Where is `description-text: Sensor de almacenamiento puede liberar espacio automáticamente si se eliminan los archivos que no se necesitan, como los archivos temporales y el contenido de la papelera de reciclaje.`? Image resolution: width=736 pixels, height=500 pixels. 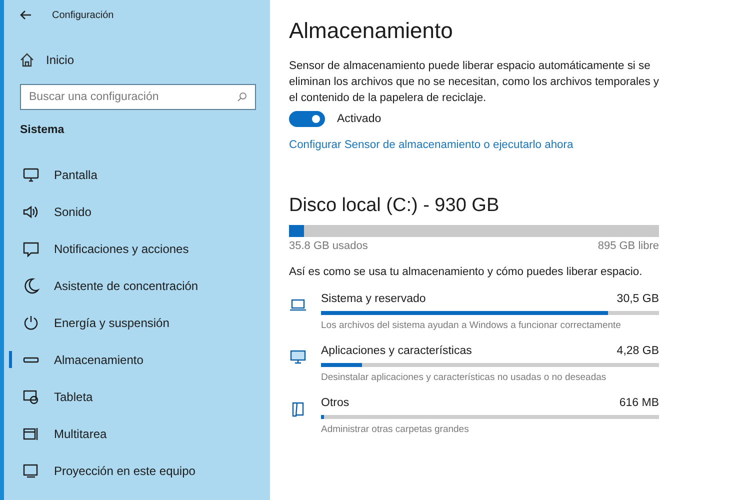
description-text: Sensor de almacenamiento puede liberar espacio automáticamente si se eliminan los archivos que no se necesitan, como los archivos temporales y el contenido de la papelera de reciclaje. is located at coordinates (474, 82).